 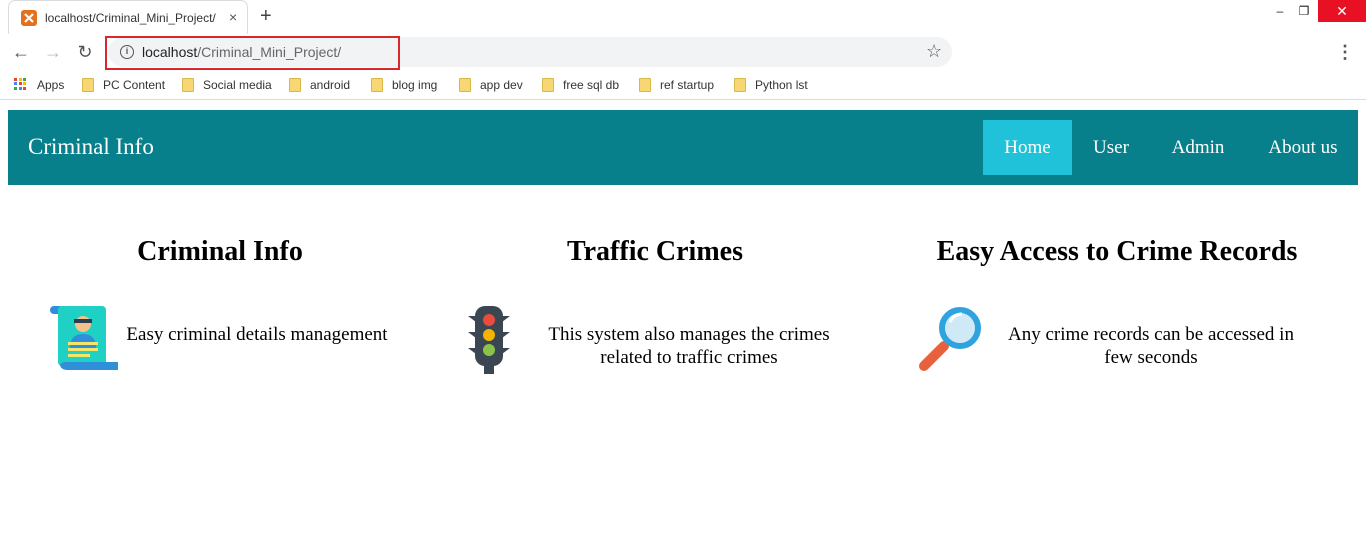 I want to click on nav-item-about-us: About us, so click(x=1303, y=147).